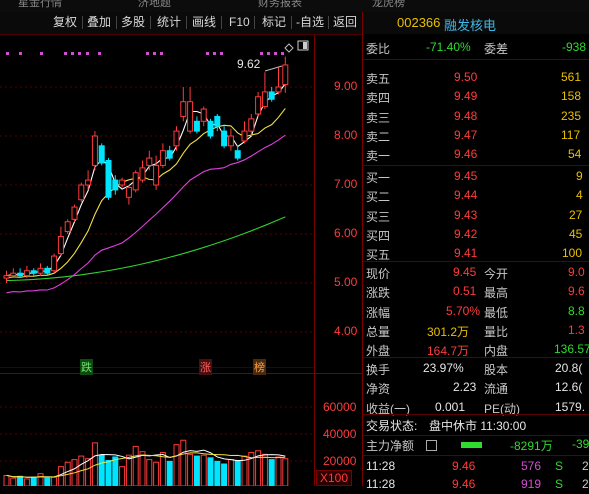 The image size is (589, 494). What do you see at coordinates (579, 176) in the screenshot?
I see `bid-volume: 9` at bounding box center [579, 176].